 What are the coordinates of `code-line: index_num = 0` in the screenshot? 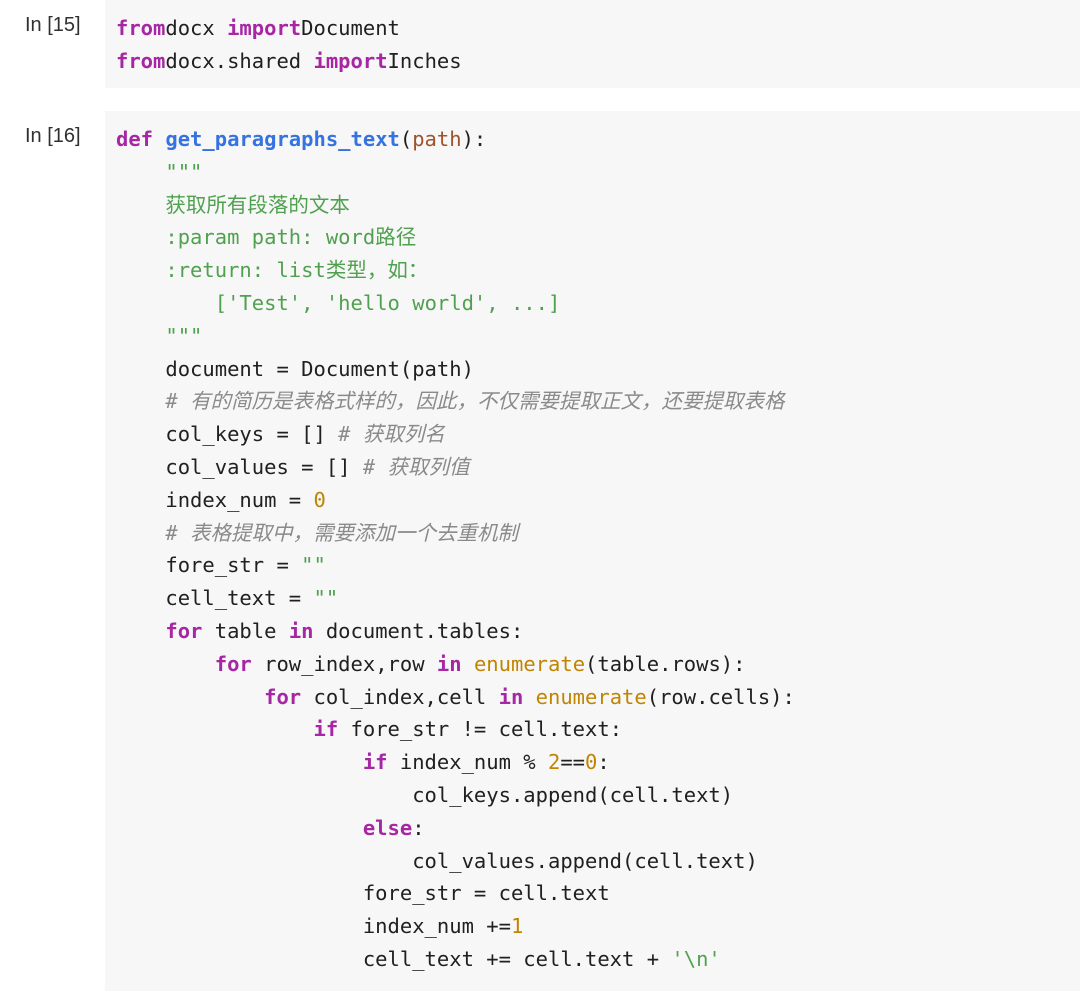 It's located at (455, 500).